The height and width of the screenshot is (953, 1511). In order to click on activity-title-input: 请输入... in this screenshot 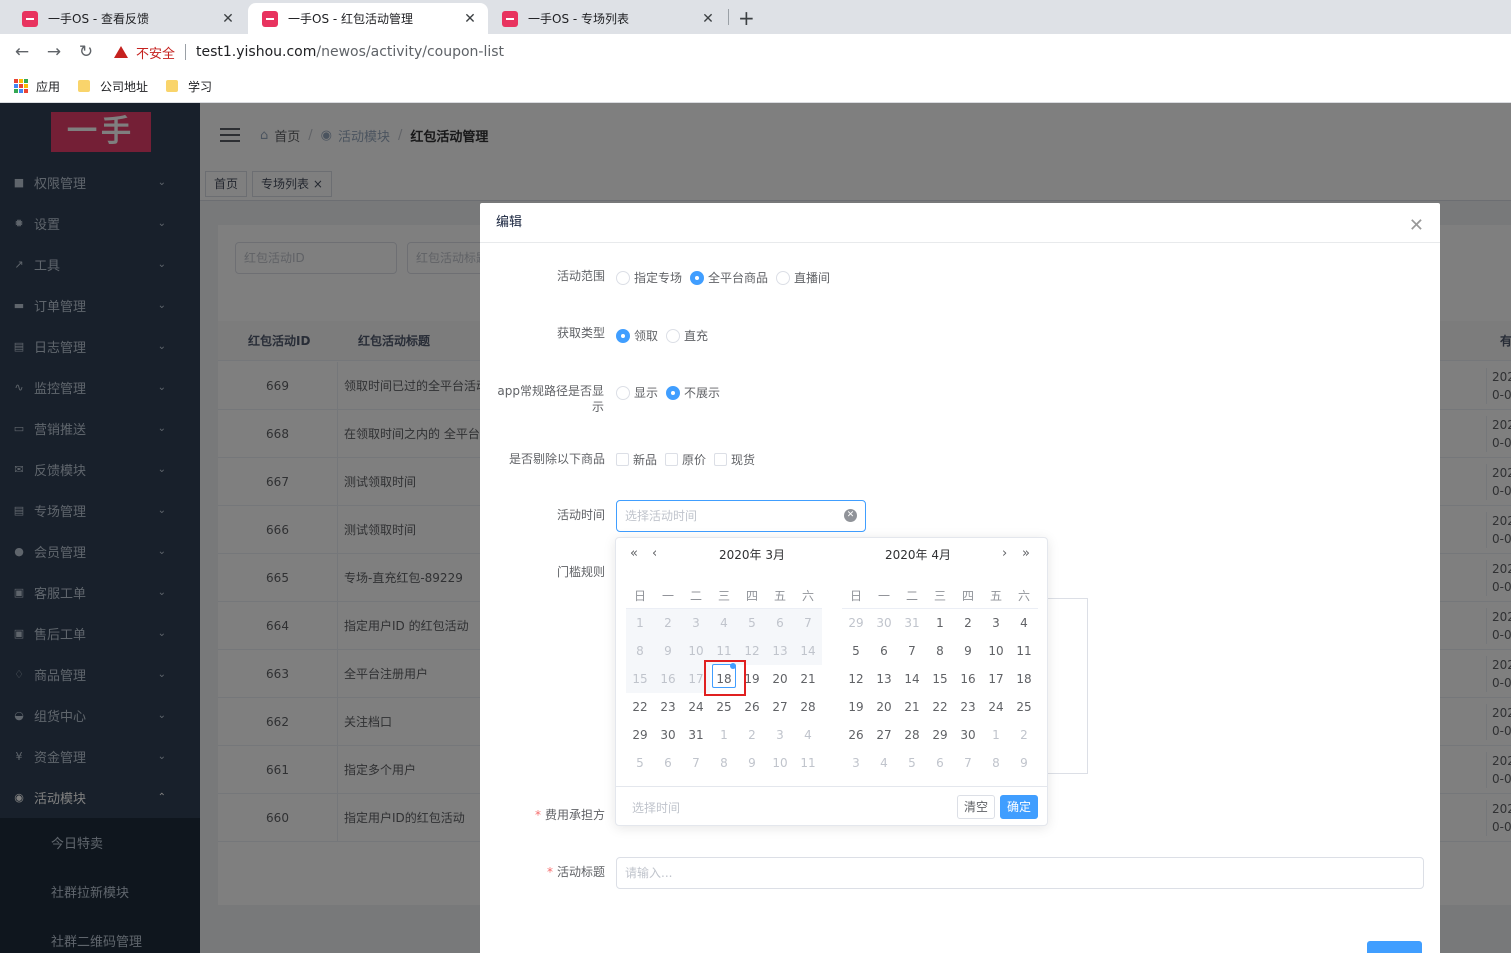, I will do `click(1020, 873)`.